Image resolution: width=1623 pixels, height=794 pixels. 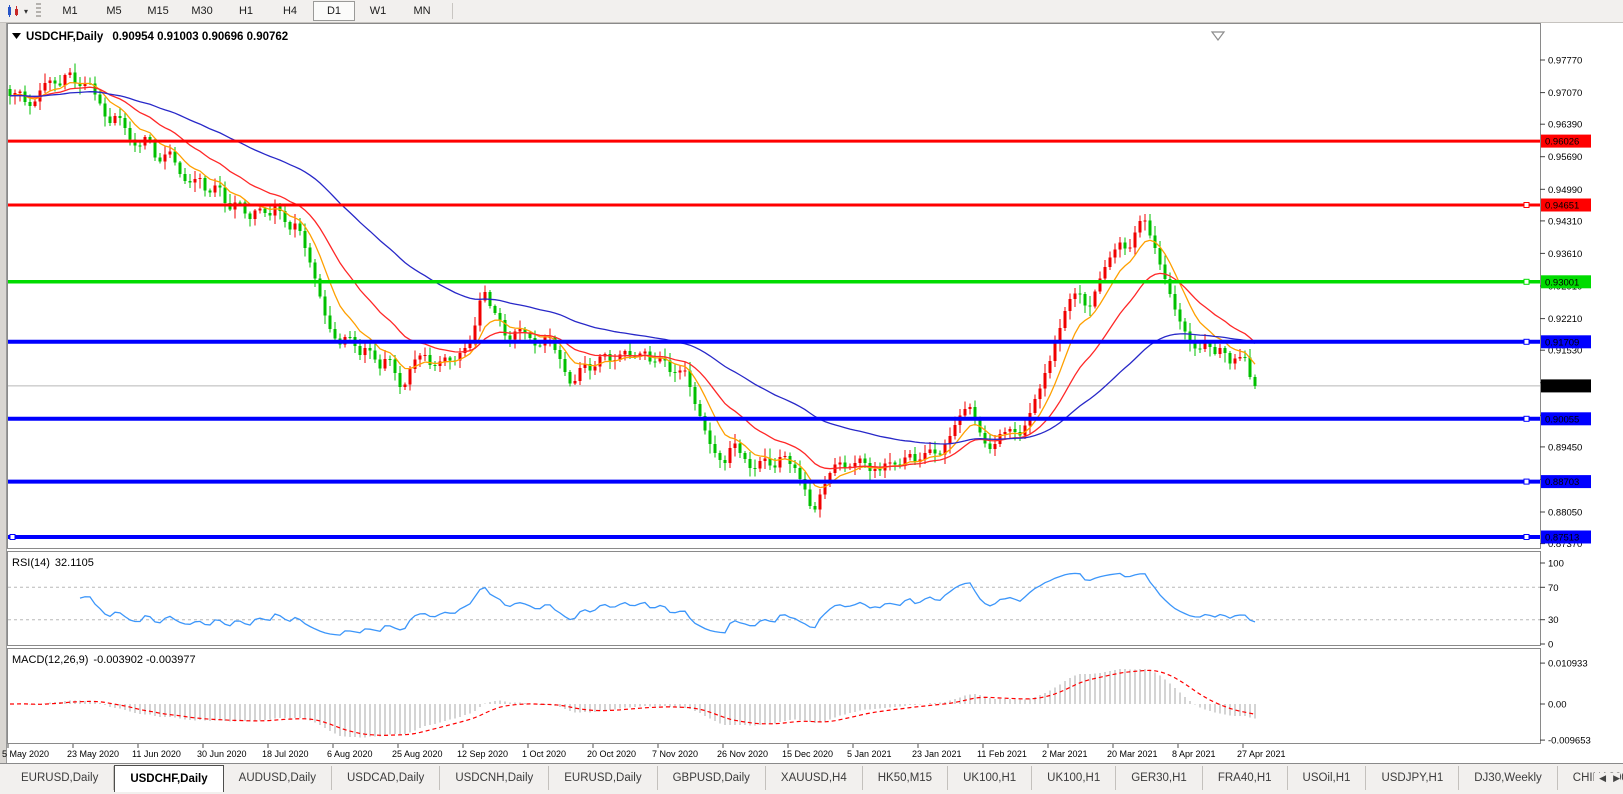 I want to click on tab-scroll-left-button: ◀, so click(x=1602, y=778).